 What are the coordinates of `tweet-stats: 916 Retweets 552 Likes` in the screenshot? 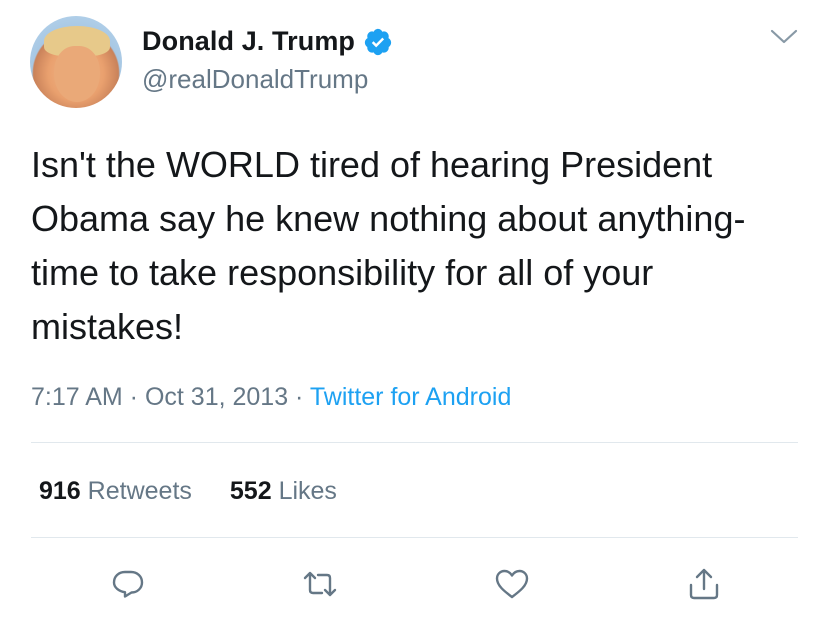 It's located at (207, 491).